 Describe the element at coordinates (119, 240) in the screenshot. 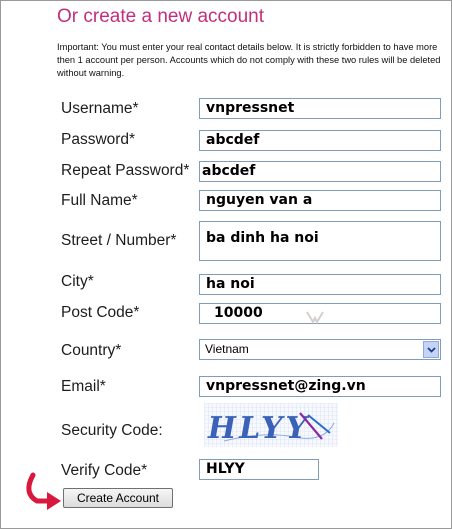

I see `street-label: Street / Number*` at that location.